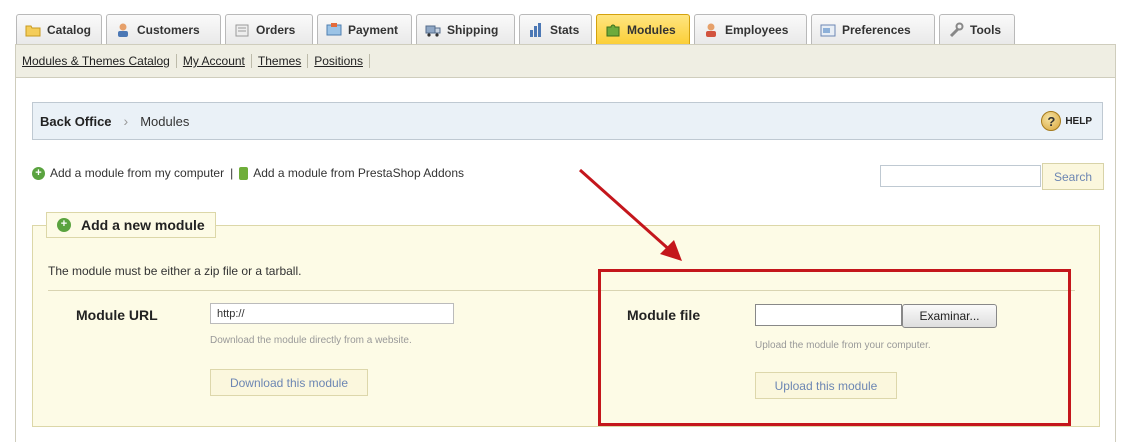  Describe the element at coordinates (1051, 121) in the screenshot. I see `help-icon: ?` at that location.